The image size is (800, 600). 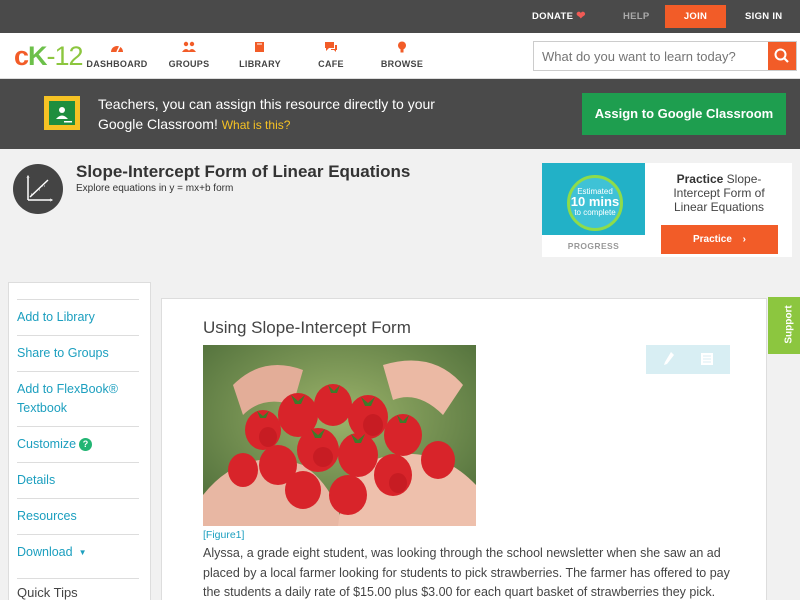 I want to click on sidebar-share-to-groups: Share to Groups, so click(x=78, y=349).